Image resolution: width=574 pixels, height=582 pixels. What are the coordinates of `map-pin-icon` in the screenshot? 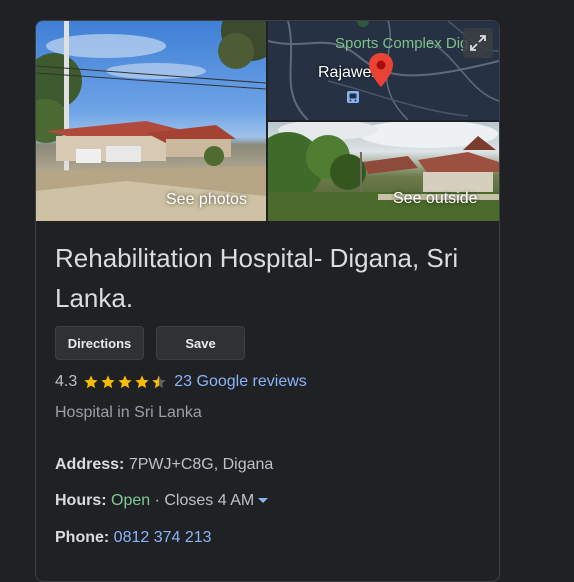 It's located at (381, 70).